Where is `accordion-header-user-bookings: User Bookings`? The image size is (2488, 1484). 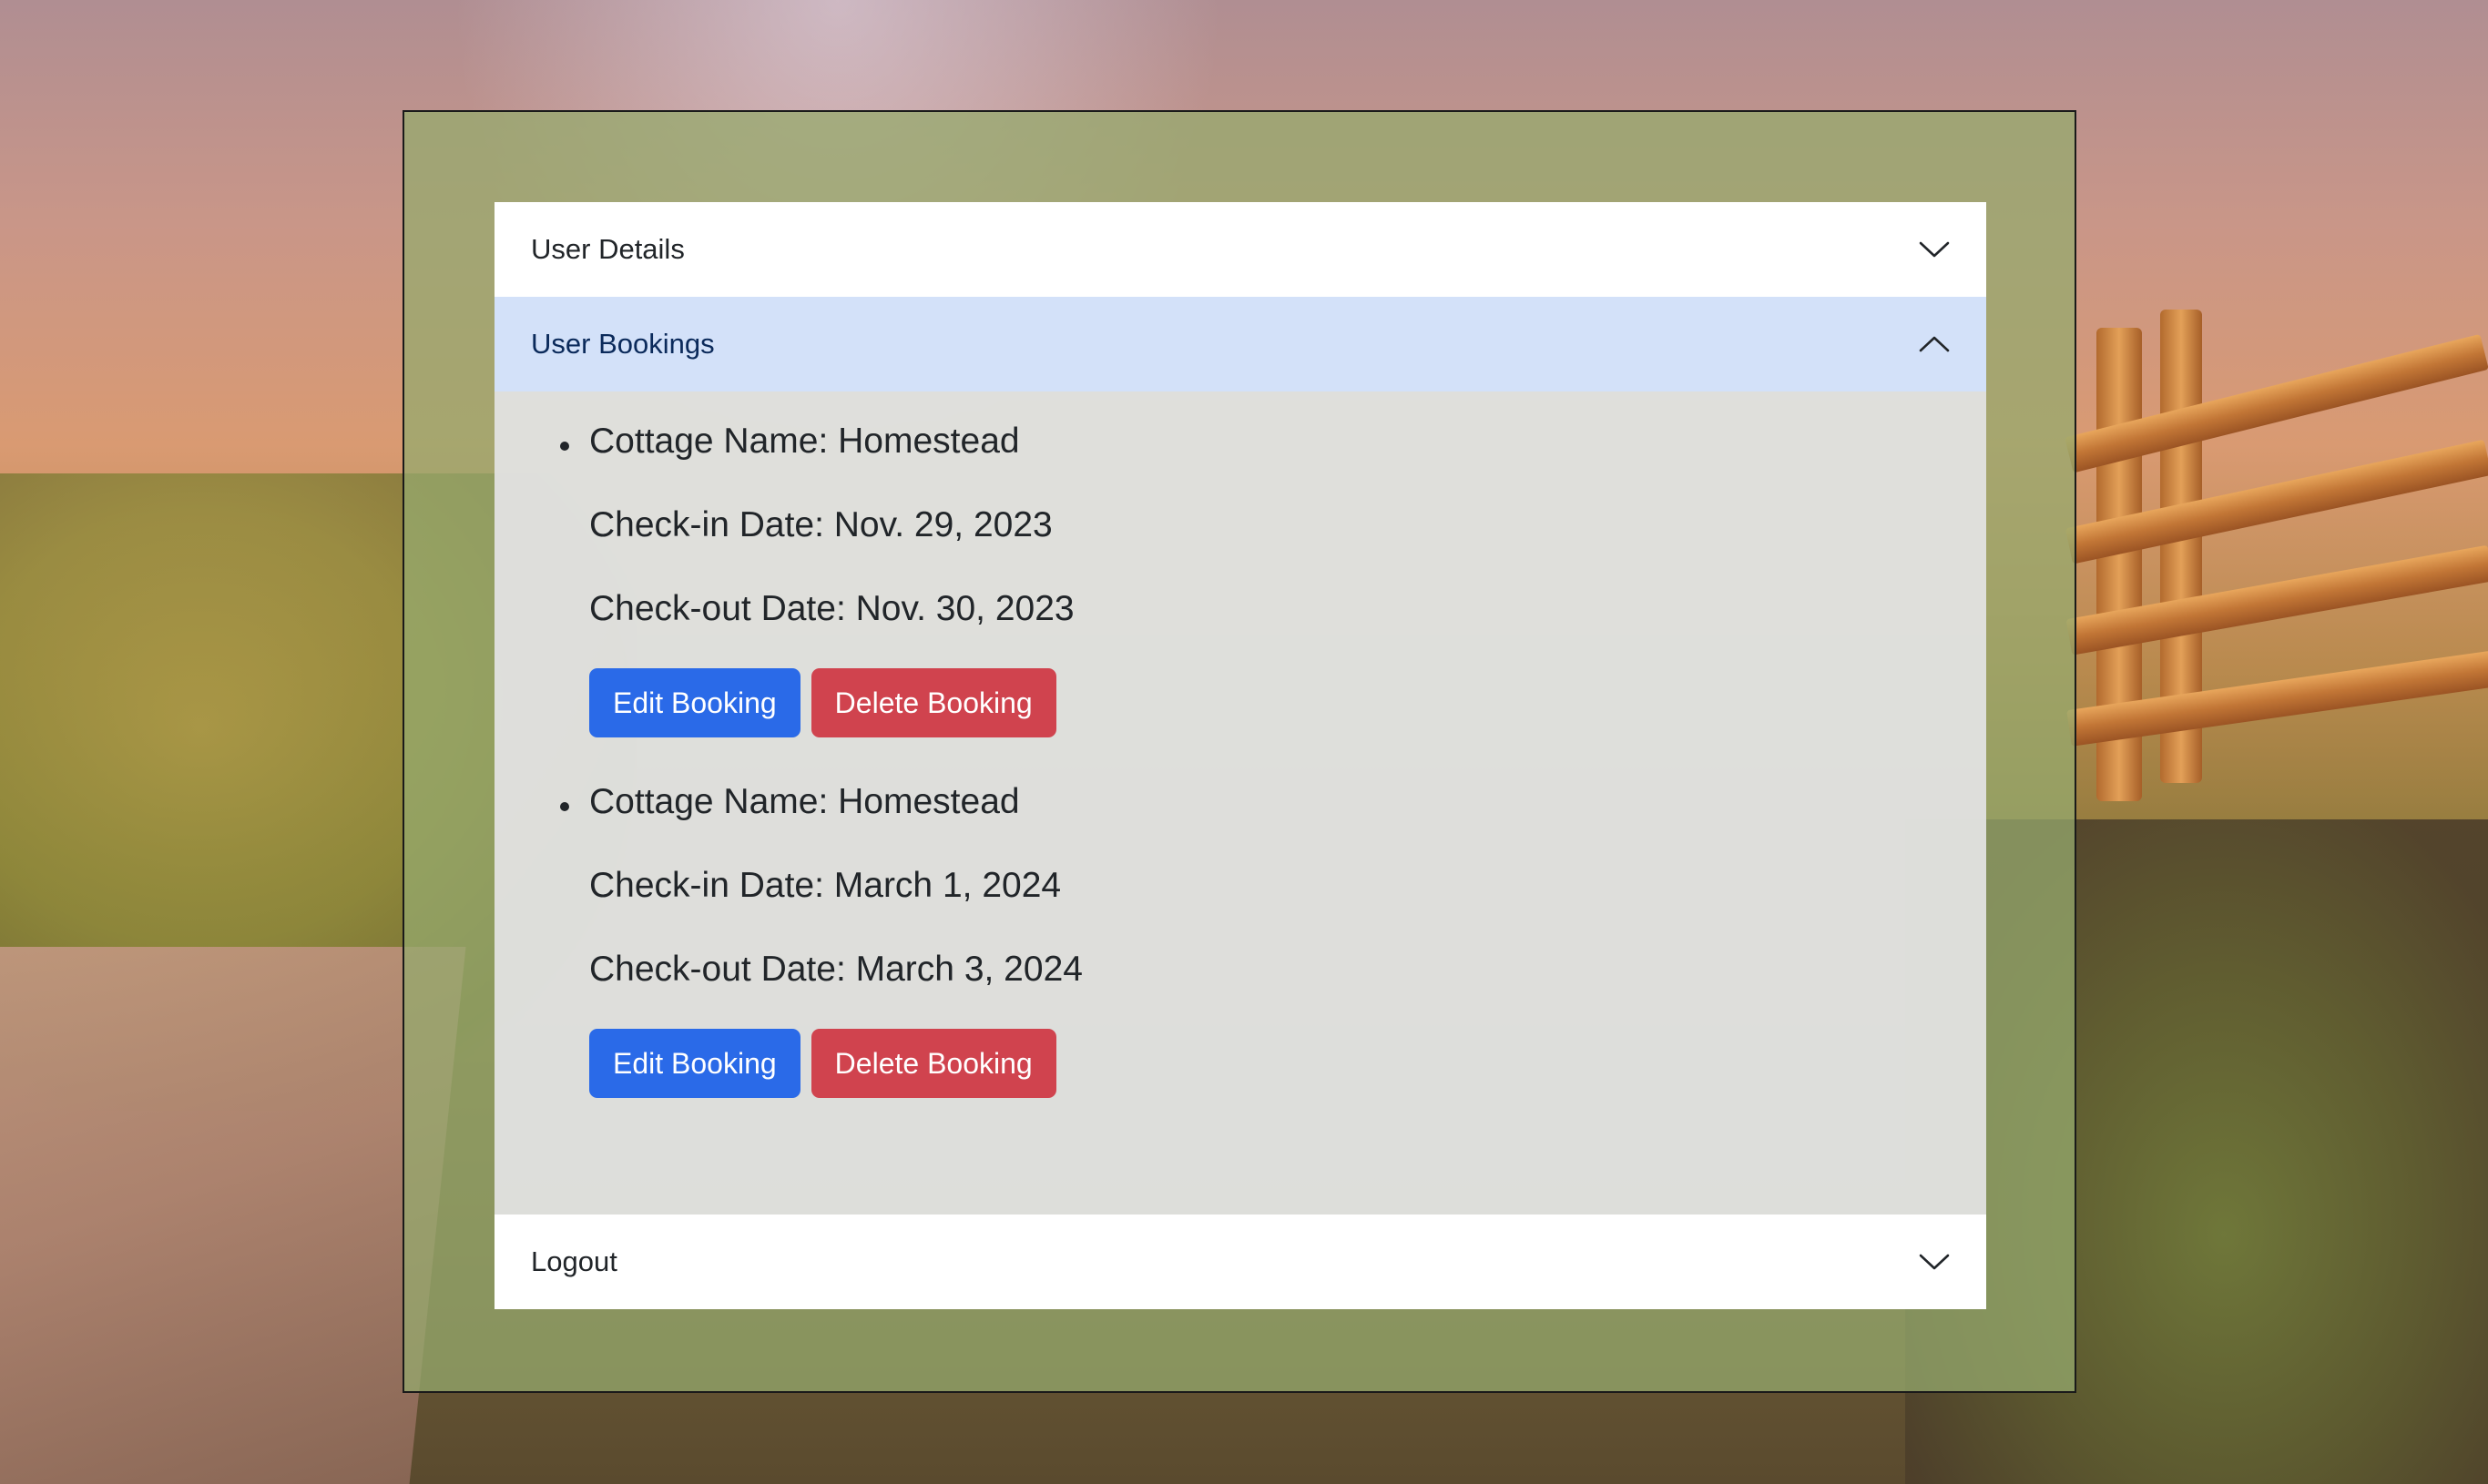
accordion-header-user-bookings: User Bookings is located at coordinates (1240, 344).